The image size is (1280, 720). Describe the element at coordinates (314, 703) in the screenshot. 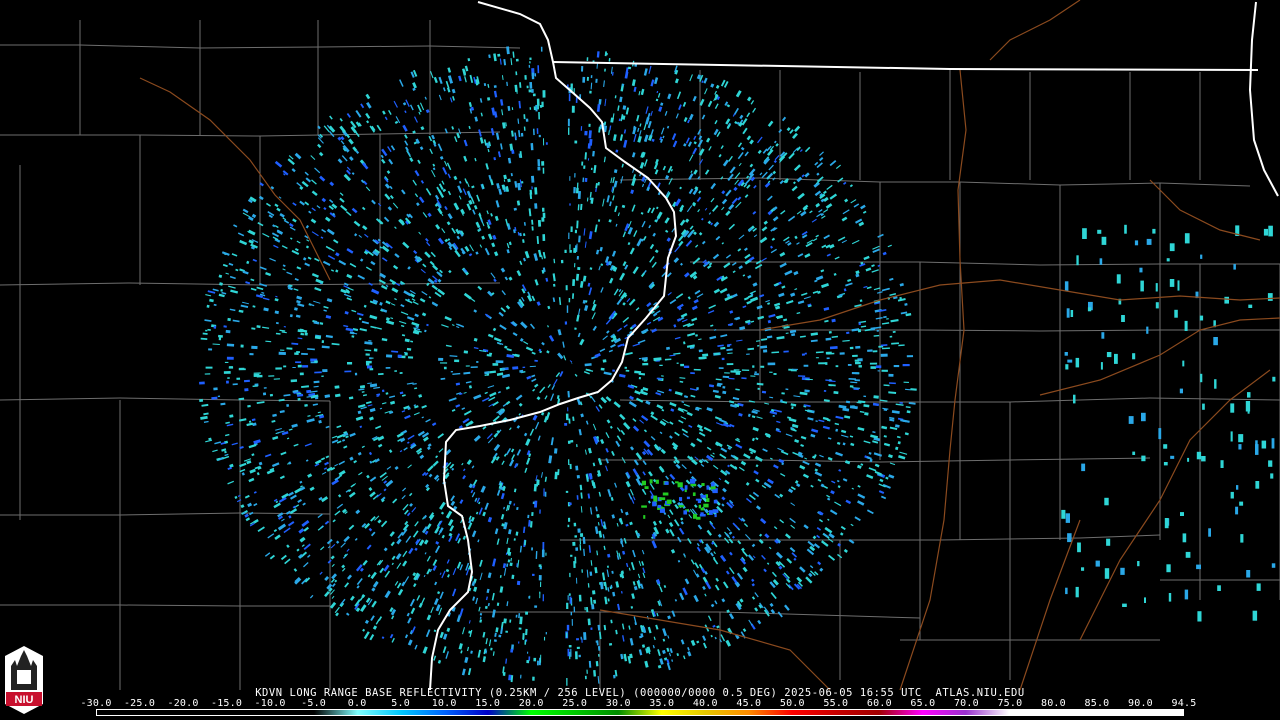

I see `colorbar-tick: -5.0` at that location.